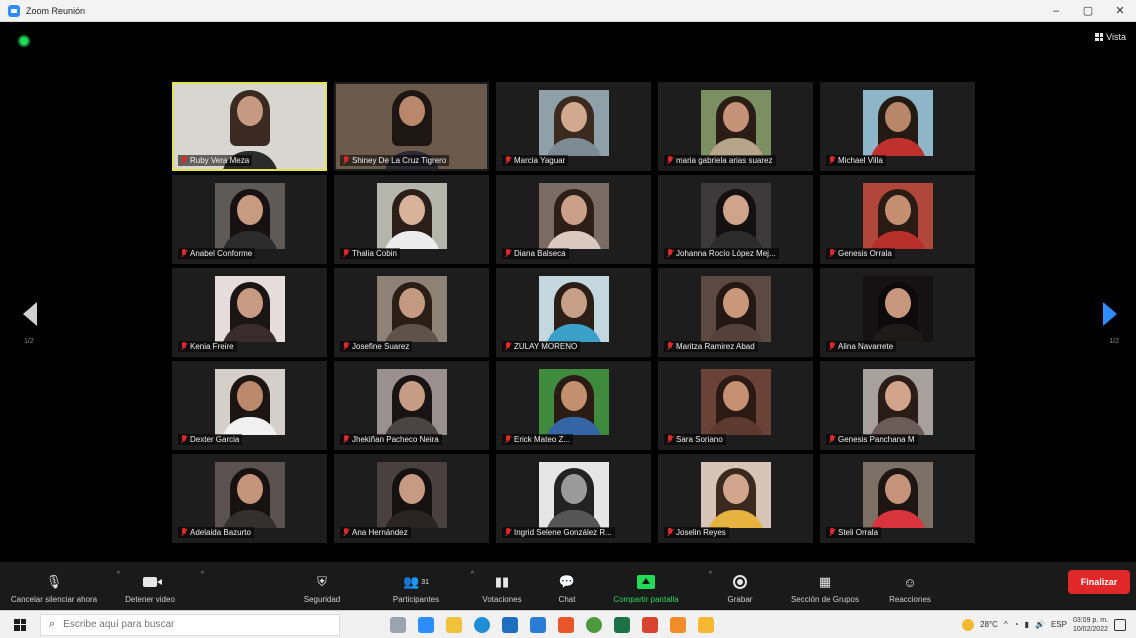 This screenshot has height=638, width=1136. What do you see at coordinates (1016, 624) in the screenshot?
I see `network-icon: ◔` at bounding box center [1016, 624].